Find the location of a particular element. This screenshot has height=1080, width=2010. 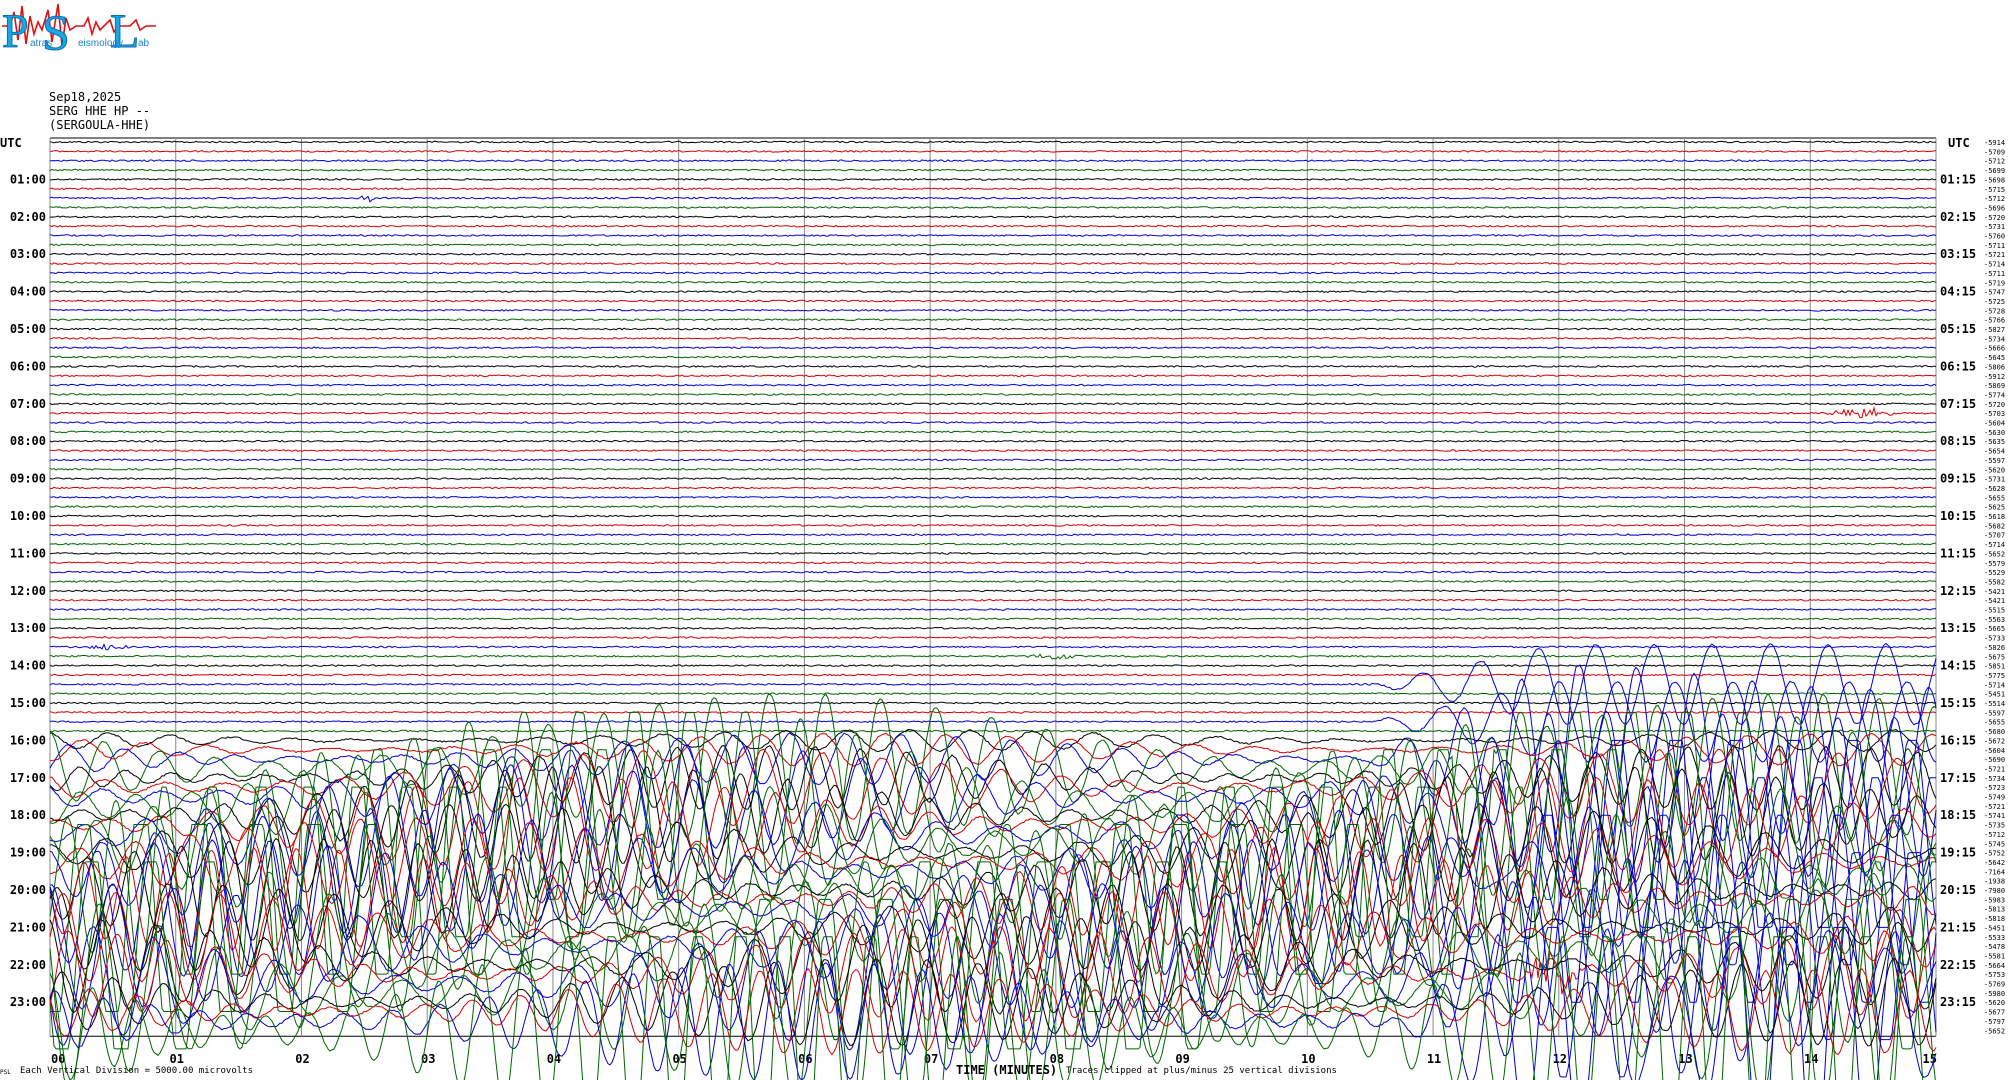

line-mean-label: -5696 is located at coordinates (1994, 208).